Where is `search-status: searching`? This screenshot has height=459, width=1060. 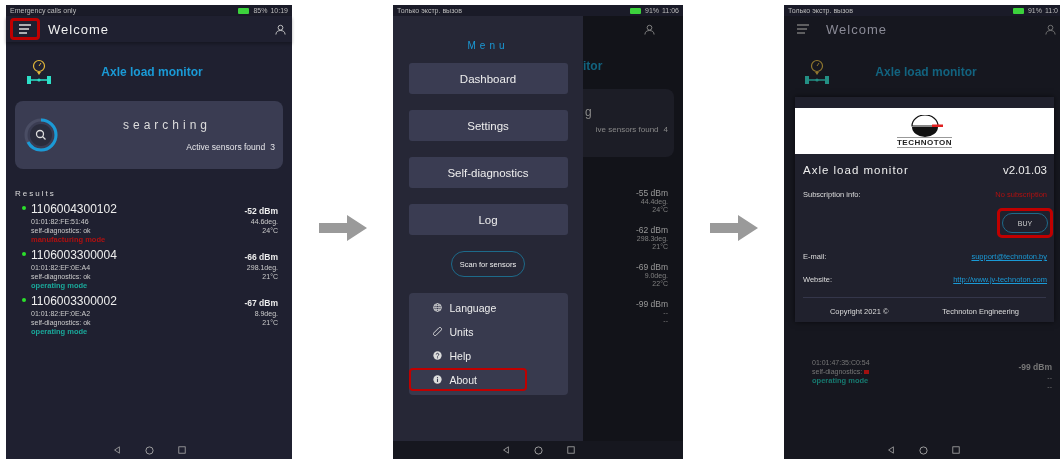 search-status: searching is located at coordinates (167, 125).